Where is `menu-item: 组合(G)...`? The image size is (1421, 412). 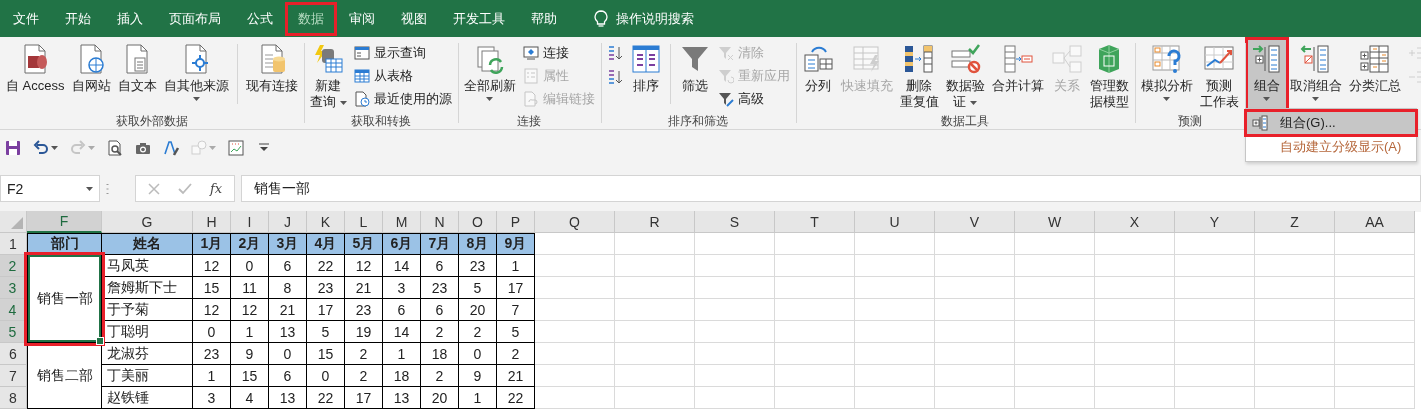 menu-item: 组合(G)... is located at coordinates (1331, 123).